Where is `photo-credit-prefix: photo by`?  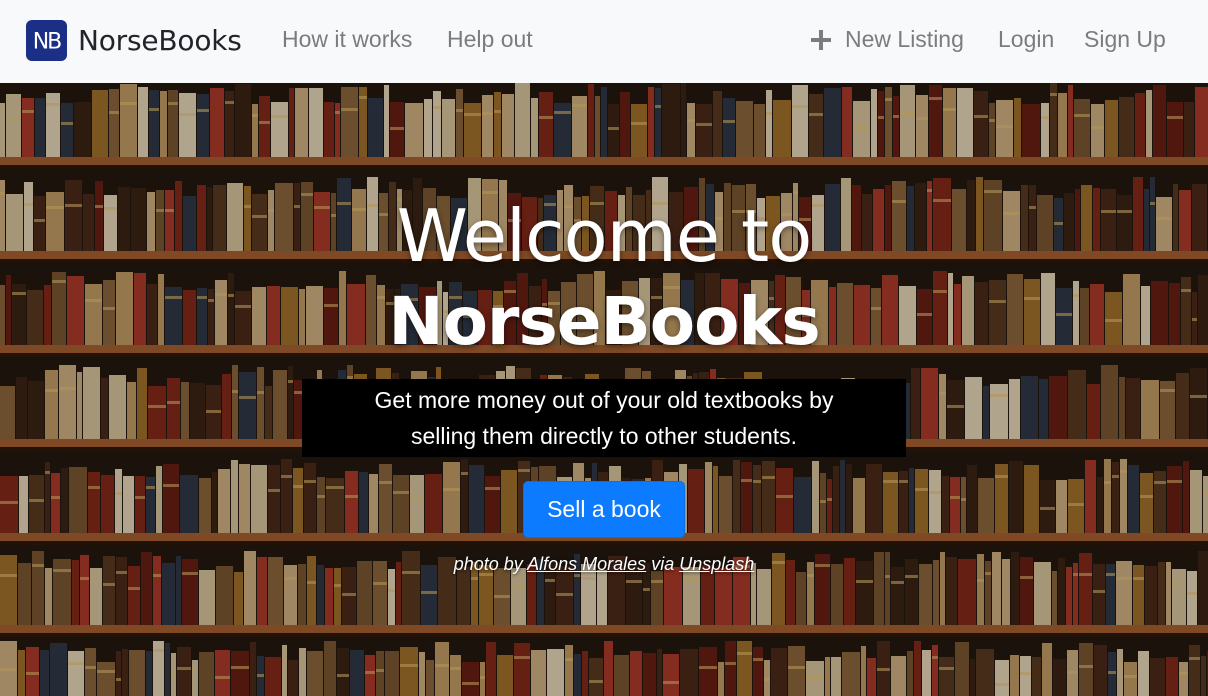 photo-credit-prefix: photo by is located at coordinates (488, 564).